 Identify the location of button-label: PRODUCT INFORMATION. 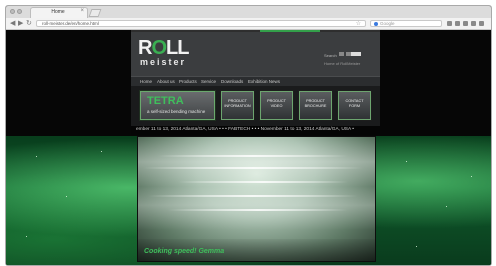
(237, 103).